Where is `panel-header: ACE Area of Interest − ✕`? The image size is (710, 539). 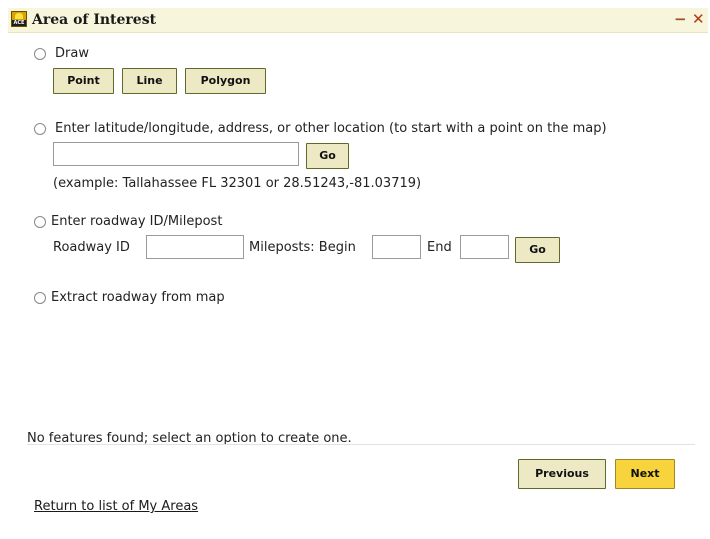
panel-header: ACE Area of Interest − ✕ is located at coordinates (358, 20).